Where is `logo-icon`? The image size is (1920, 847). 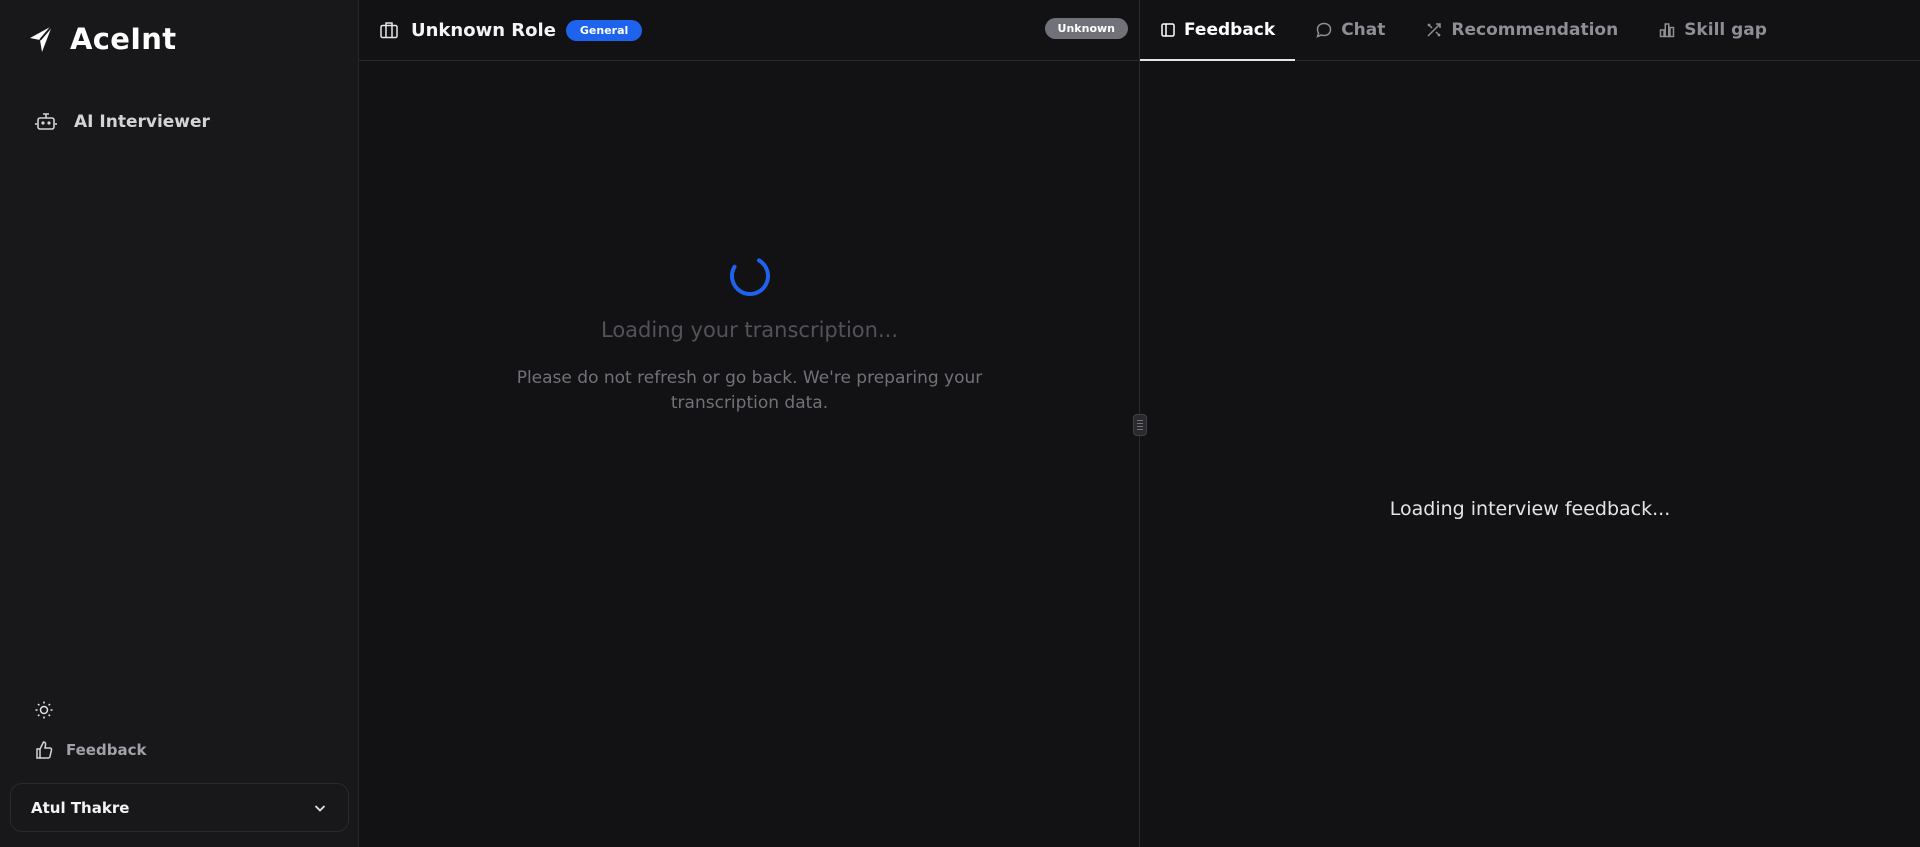 logo-icon is located at coordinates (41, 39).